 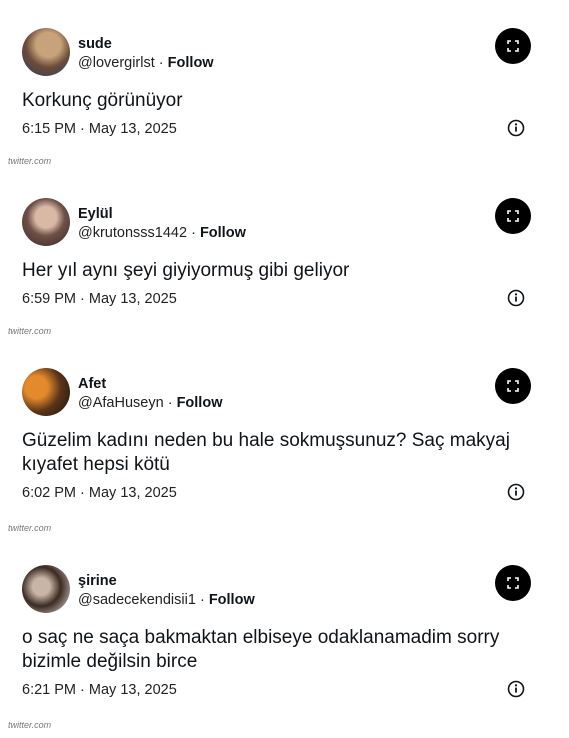 I want to click on tweet-time: 6:15 PM, so click(x=49, y=129).